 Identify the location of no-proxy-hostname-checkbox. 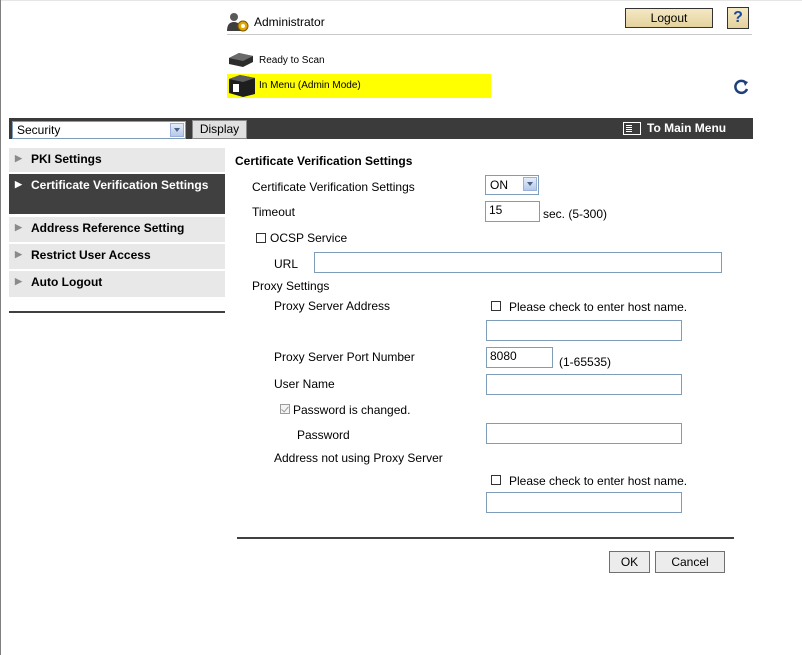
(496, 480).